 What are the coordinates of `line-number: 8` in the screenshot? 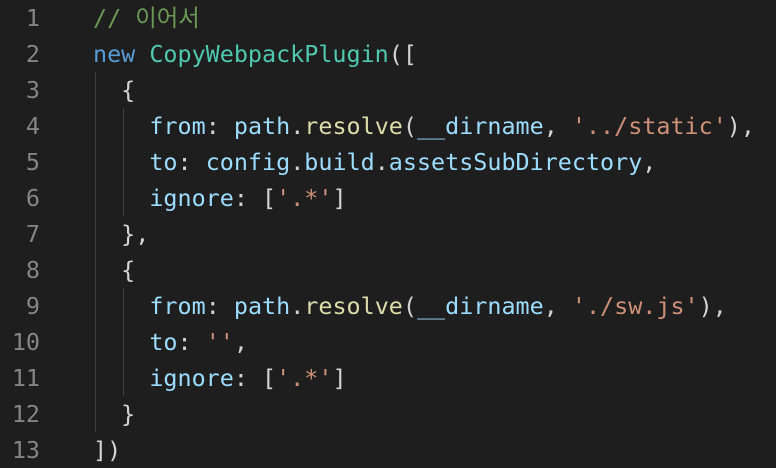 It's located at (32, 270).